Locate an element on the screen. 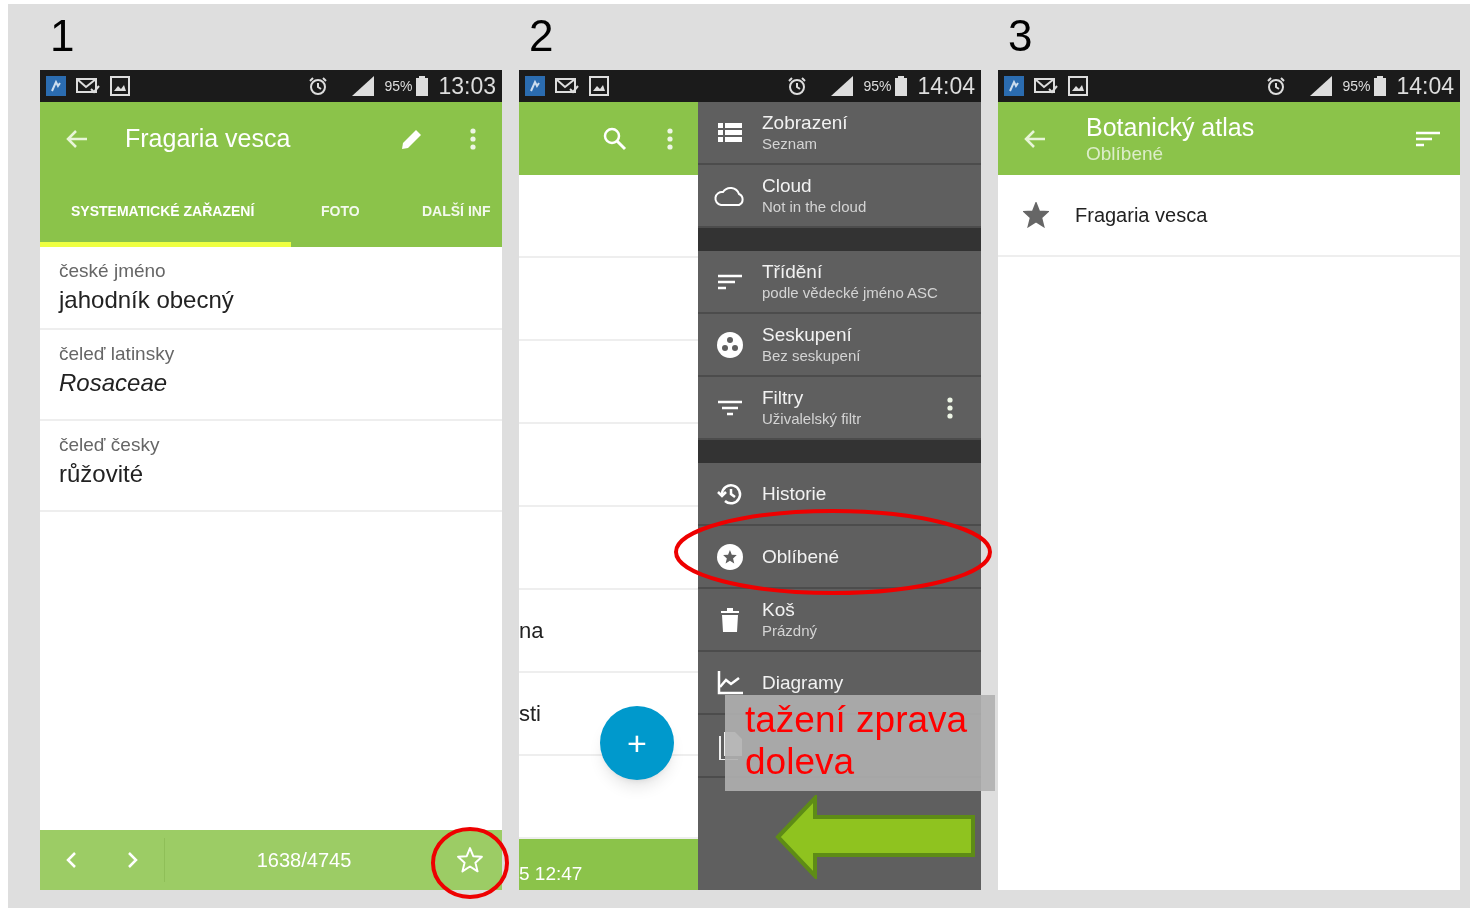 This screenshot has width=1473, height=911. group-icon is located at coordinates (730, 344).